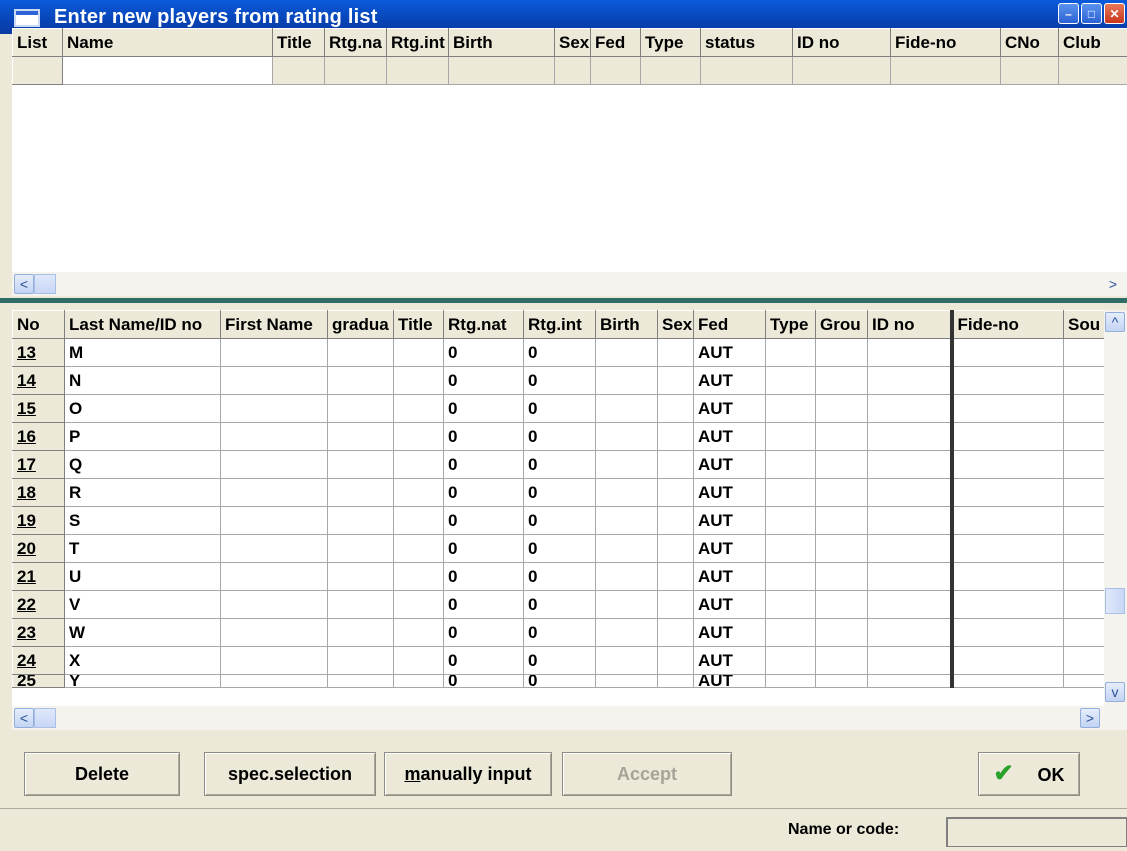 This screenshot has height=851, width=1127. Describe the element at coordinates (299, 43) in the screenshot. I see `column-header: Title` at that location.